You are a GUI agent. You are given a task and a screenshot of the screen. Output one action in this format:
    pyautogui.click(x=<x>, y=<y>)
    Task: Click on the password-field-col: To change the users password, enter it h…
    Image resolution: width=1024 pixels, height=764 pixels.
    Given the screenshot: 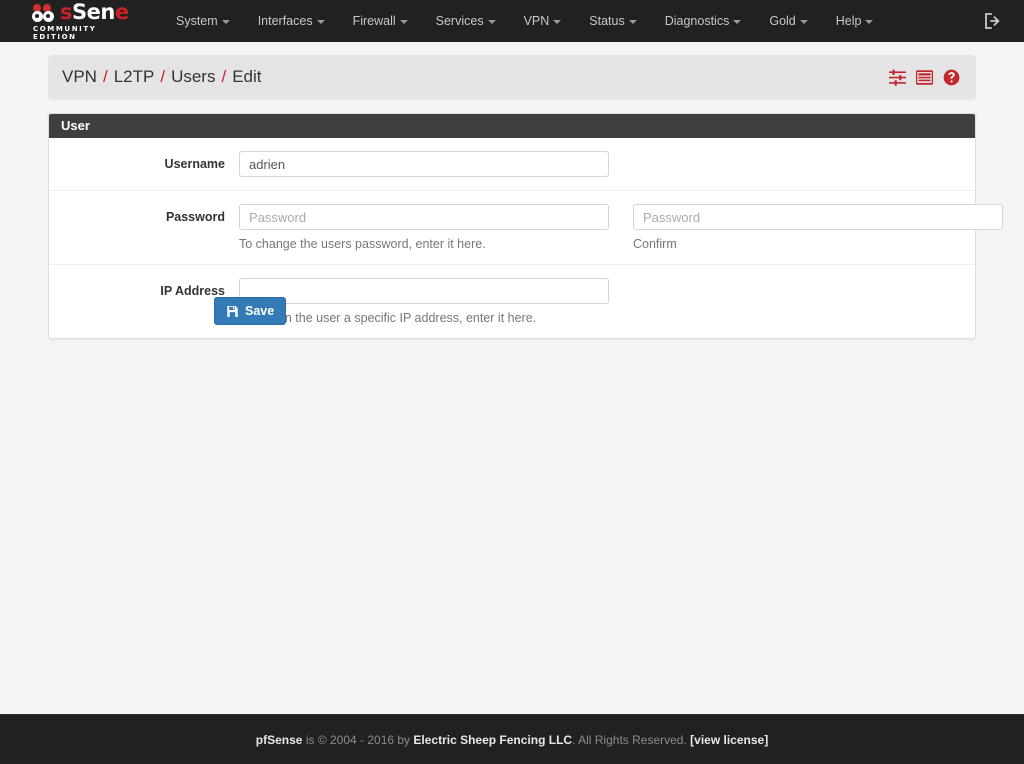 What is the action you would take?
    pyautogui.click(x=424, y=227)
    